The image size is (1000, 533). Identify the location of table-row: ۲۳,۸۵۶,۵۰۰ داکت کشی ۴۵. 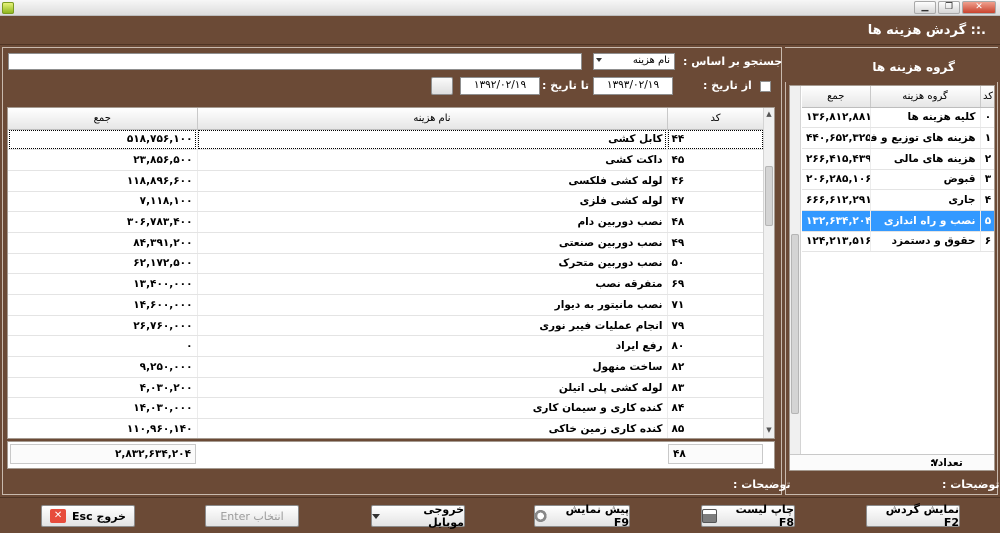
(386, 160).